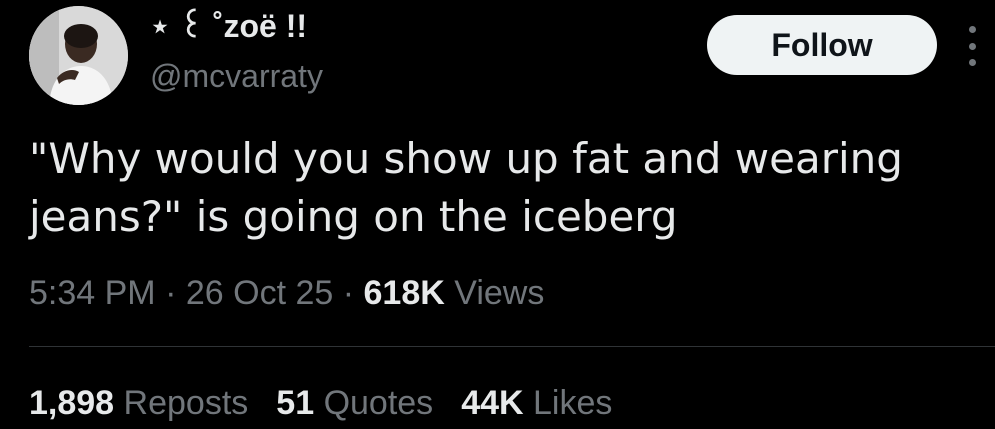 The width and height of the screenshot is (995, 429). Describe the element at coordinates (404, 293) in the screenshot. I see `views-count: 618K` at that location.